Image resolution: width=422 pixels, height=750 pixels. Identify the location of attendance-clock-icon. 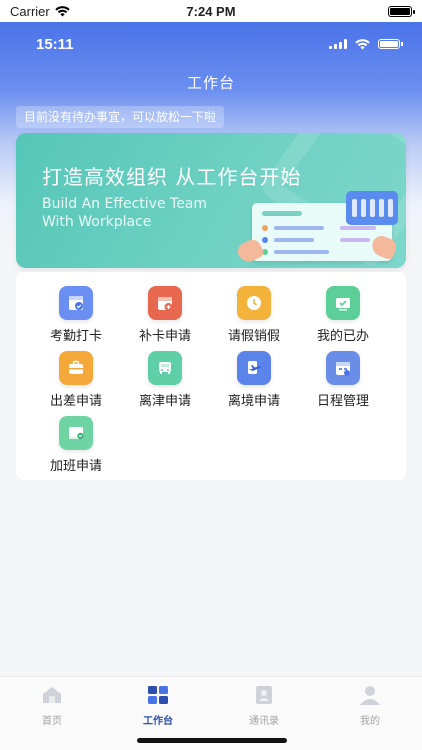
(76, 303).